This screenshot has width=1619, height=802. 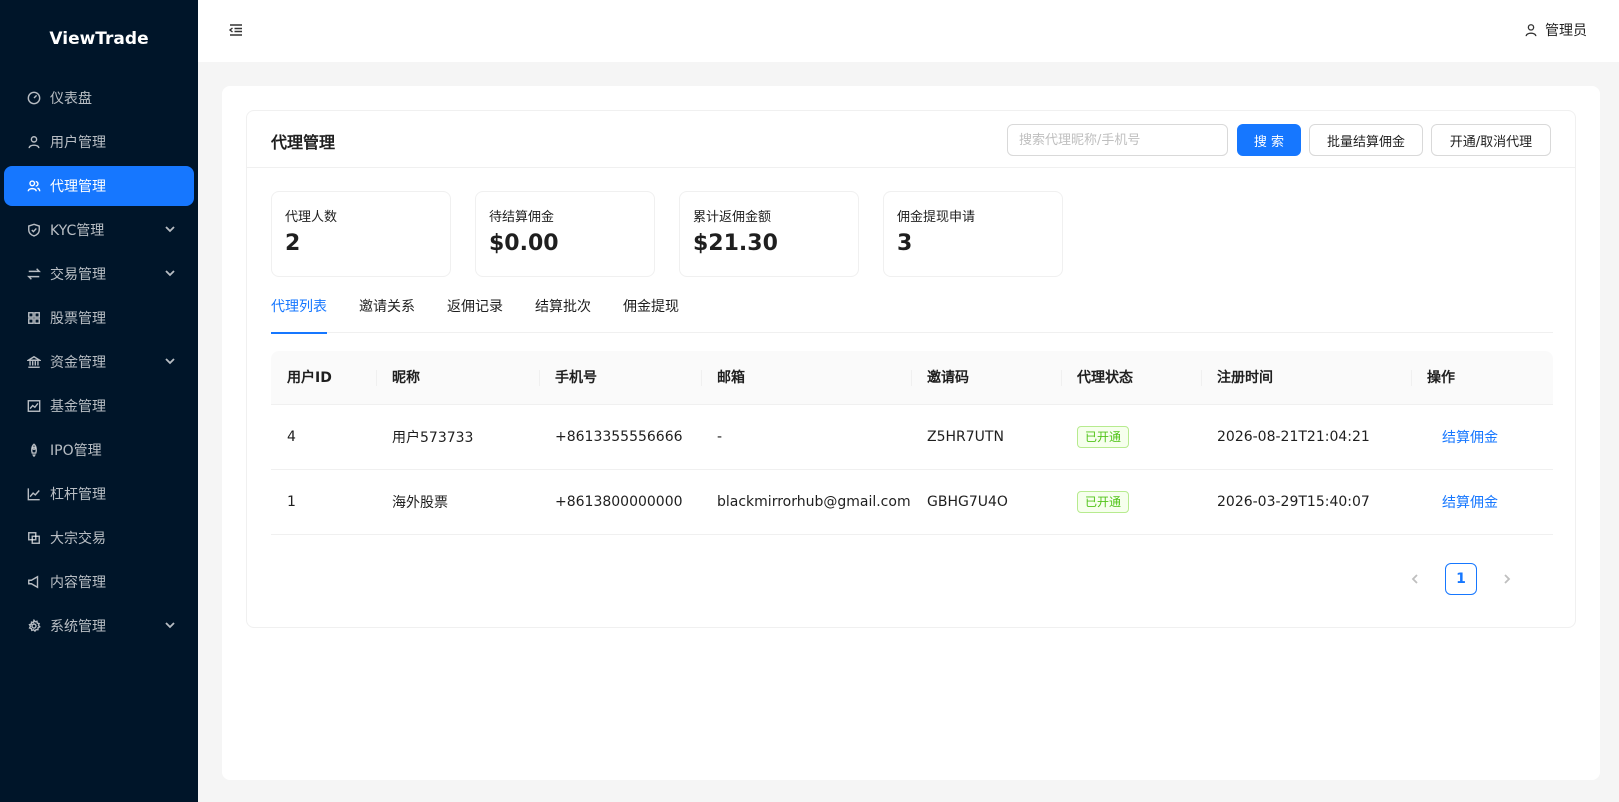 What do you see at coordinates (78, 583) in the screenshot?
I see `sidebar-item-label: 内容管理` at bounding box center [78, 583].